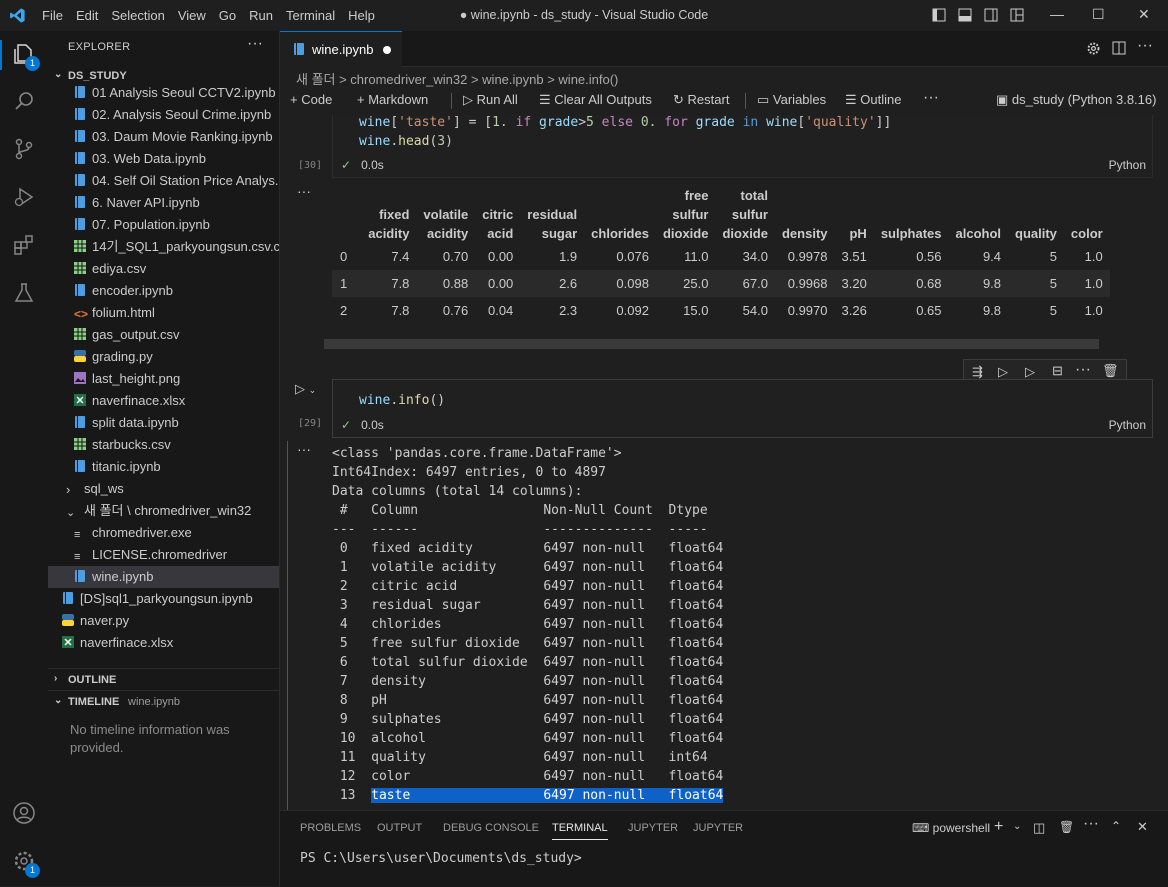 The image size is (1168, 887). Describe the element at coordinates (701, 100) in the screenshot. I see `restart-button: ↻ Restart` at that location.